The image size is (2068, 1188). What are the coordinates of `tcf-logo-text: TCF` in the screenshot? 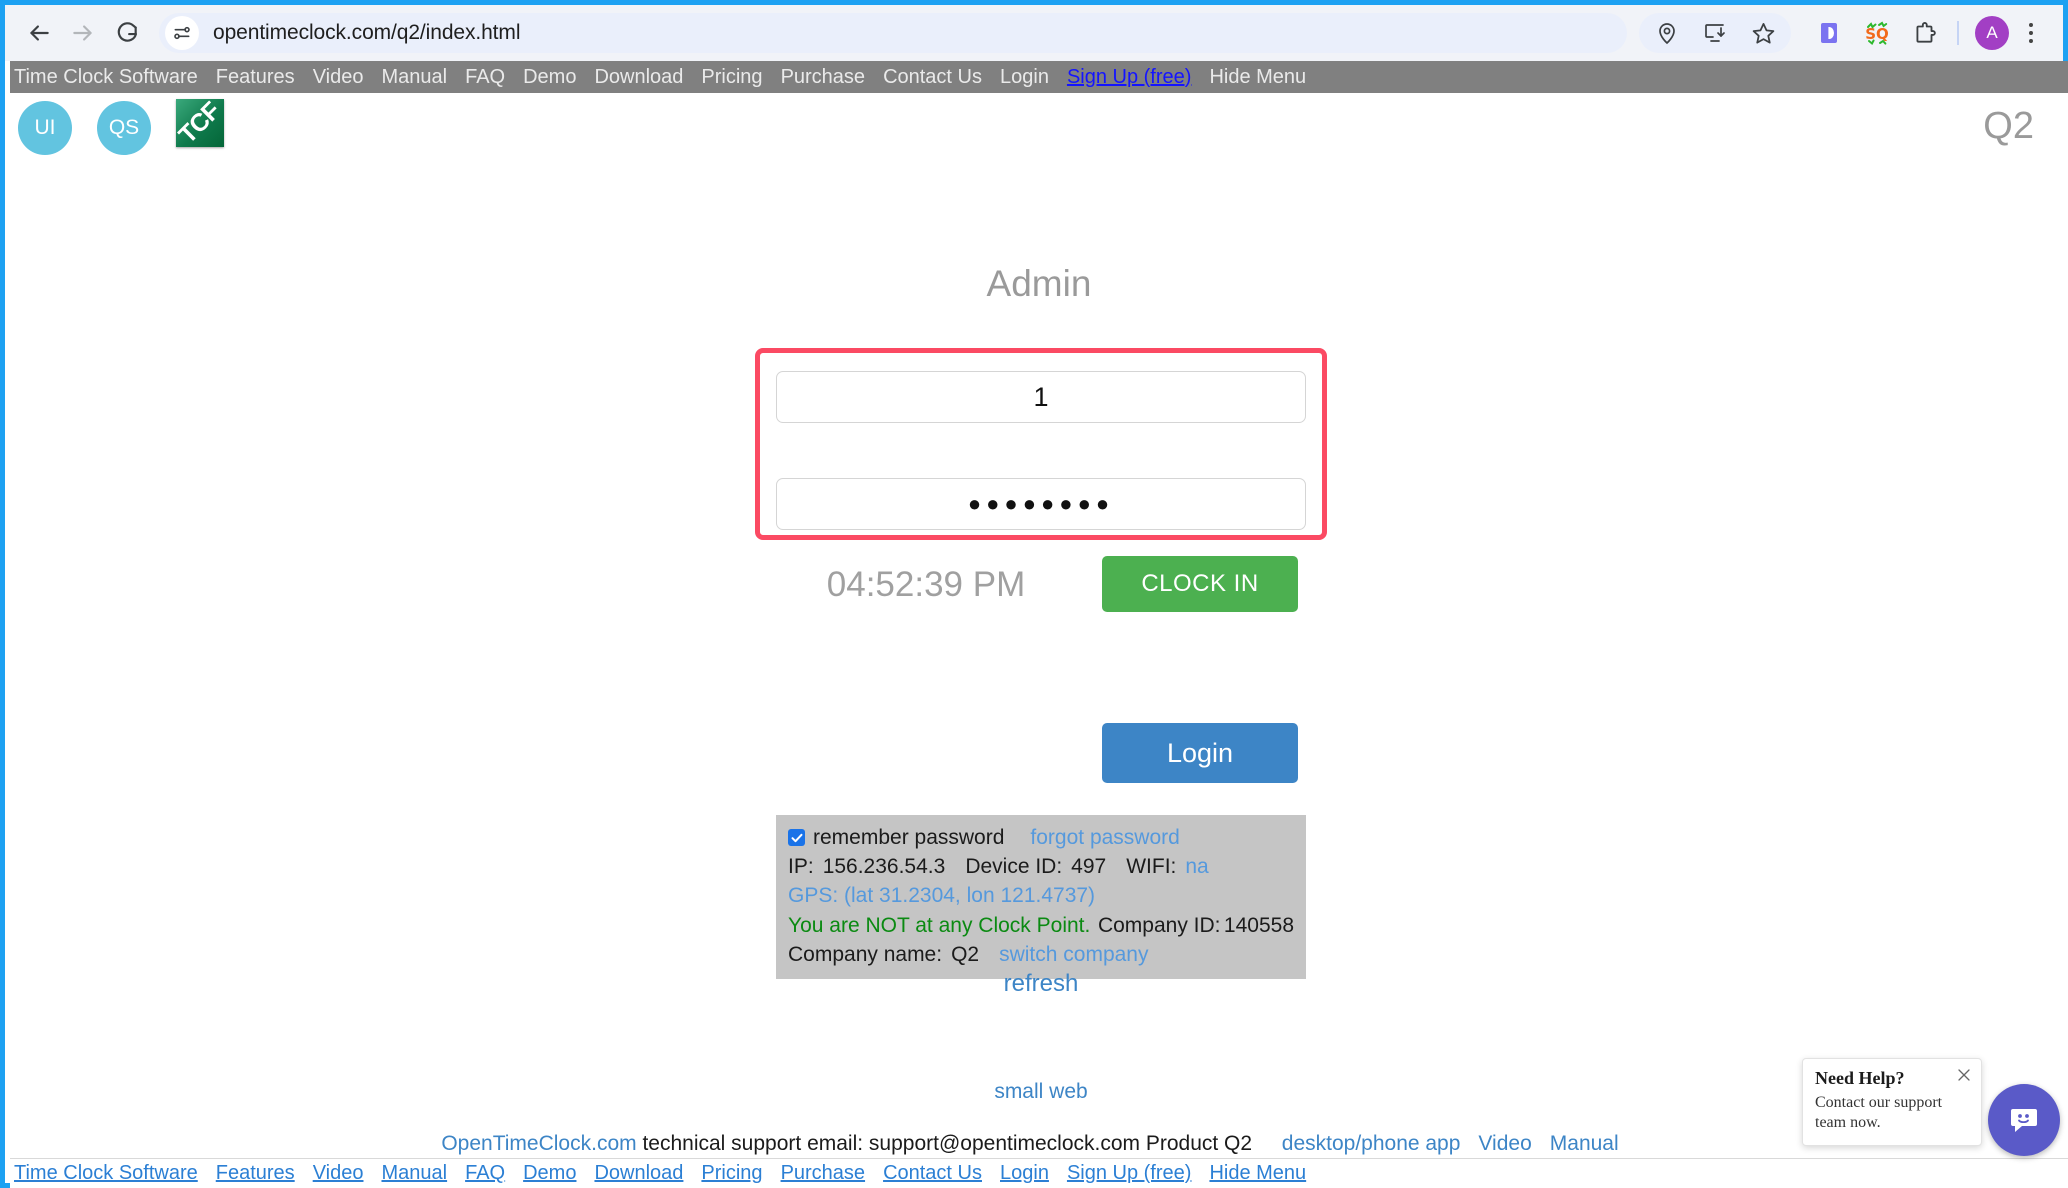 It's located at (199, 122).